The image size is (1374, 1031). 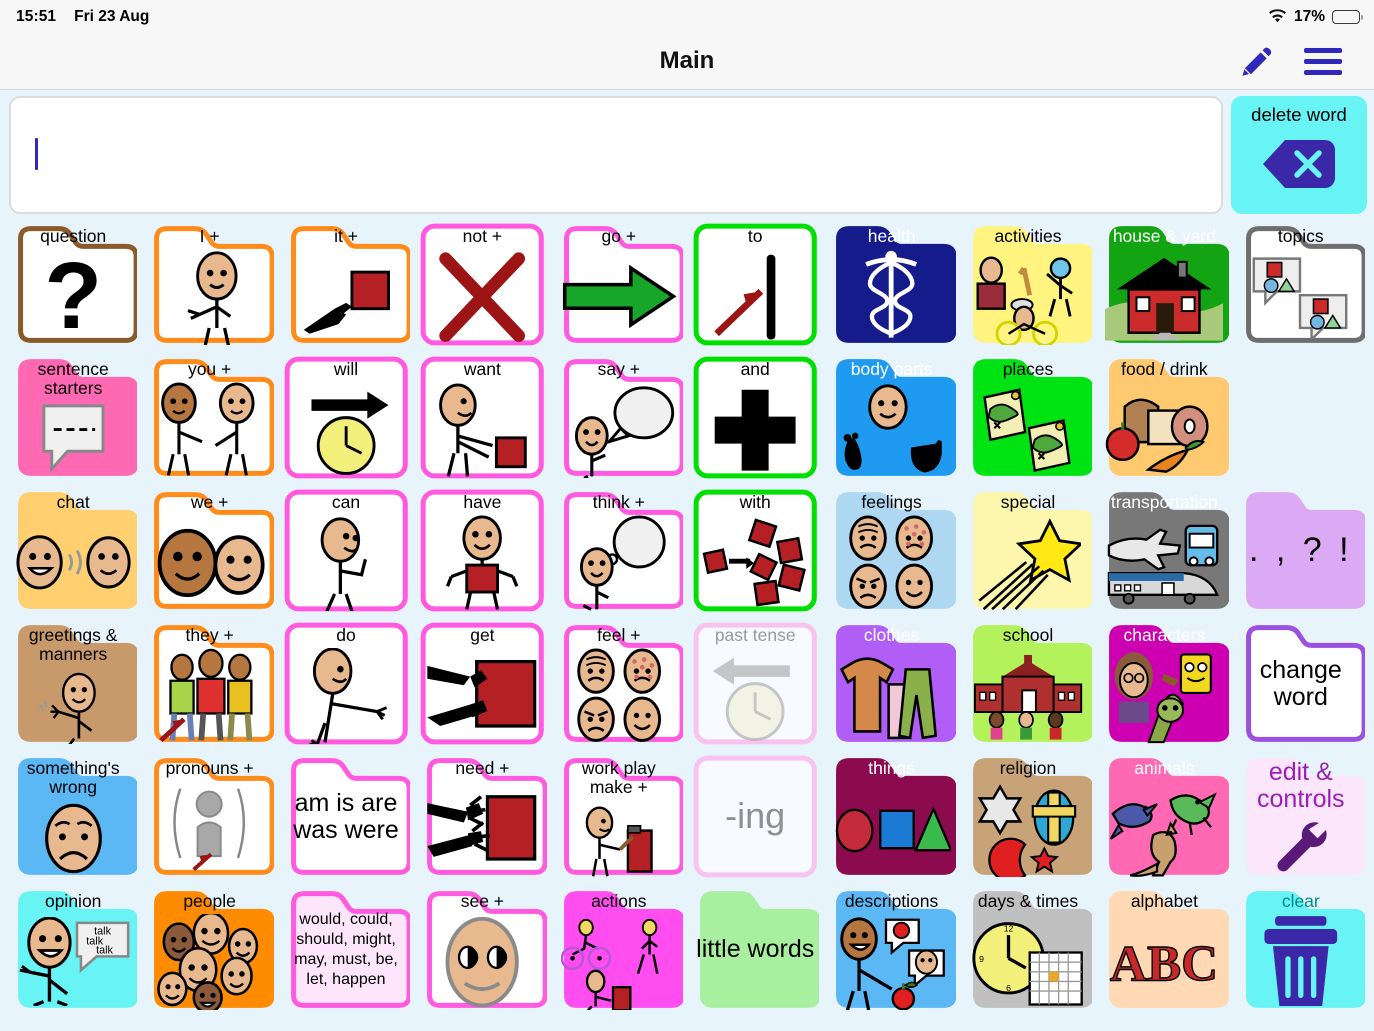 What do you see at coordinates (1164, 768) in the screenshot?
I see `cell-label: animals` at bounding box center [1164, 768].